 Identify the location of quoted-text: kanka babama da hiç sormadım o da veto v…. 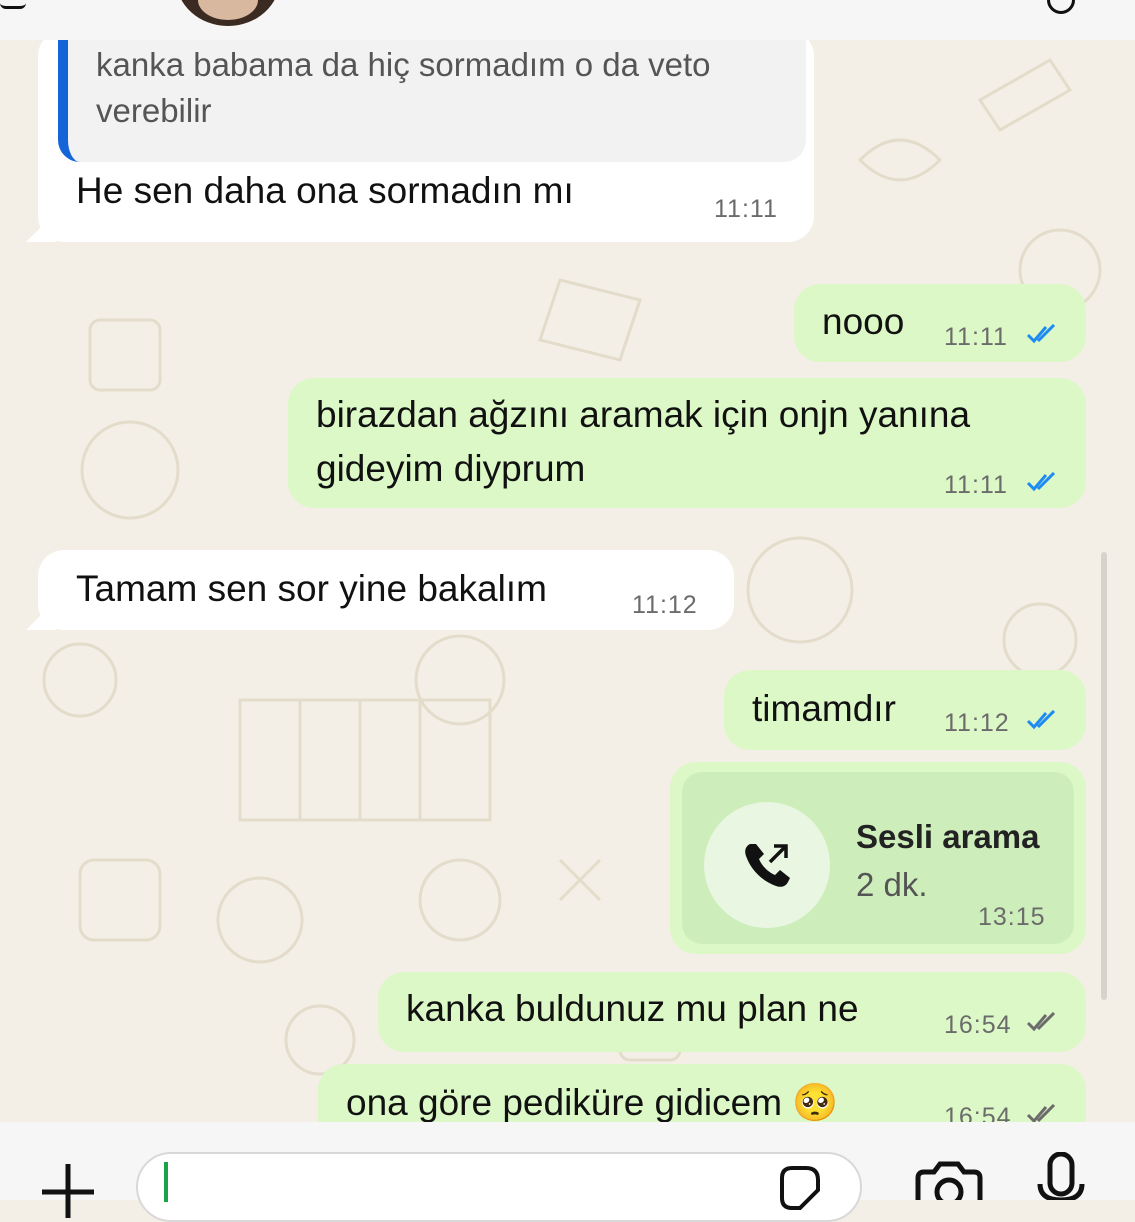
(403, 87).